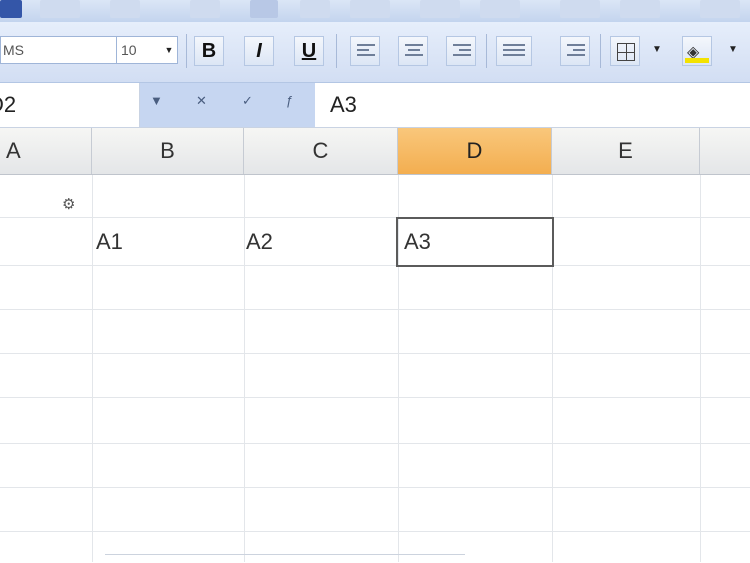  I want to click on underline-button: U, so click(309, 51).